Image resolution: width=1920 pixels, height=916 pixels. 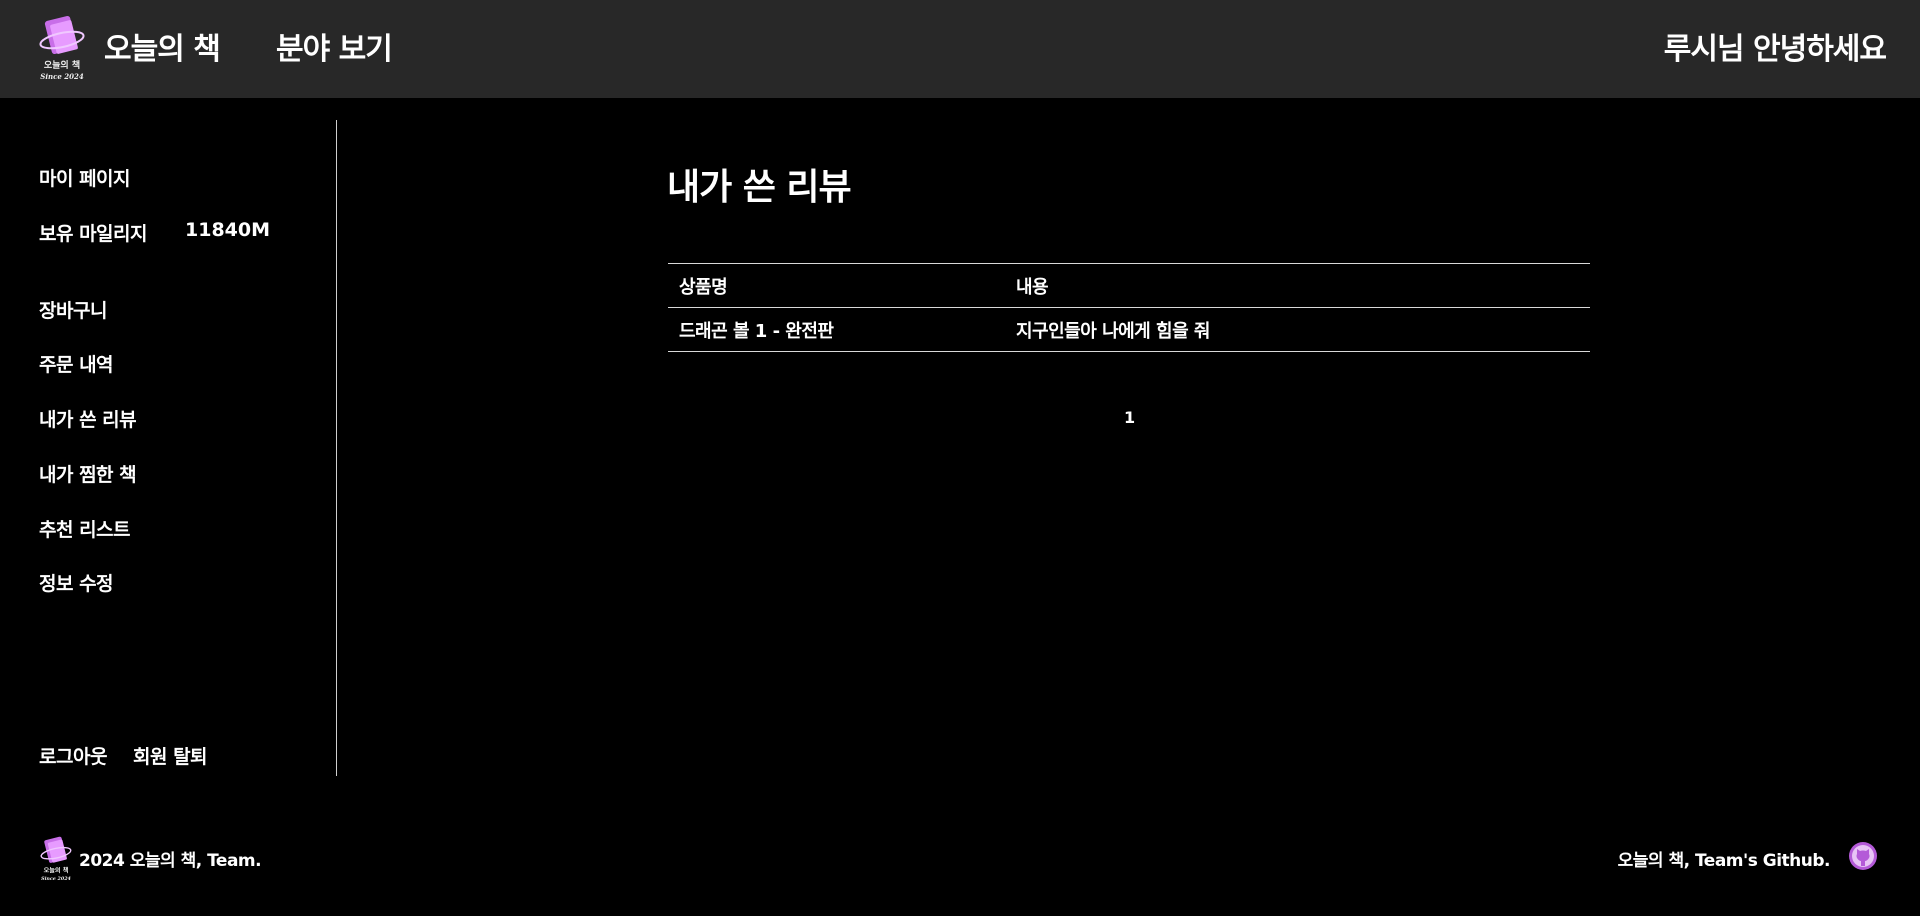 I want to click on github-icon, so click(x=1863, y=856).